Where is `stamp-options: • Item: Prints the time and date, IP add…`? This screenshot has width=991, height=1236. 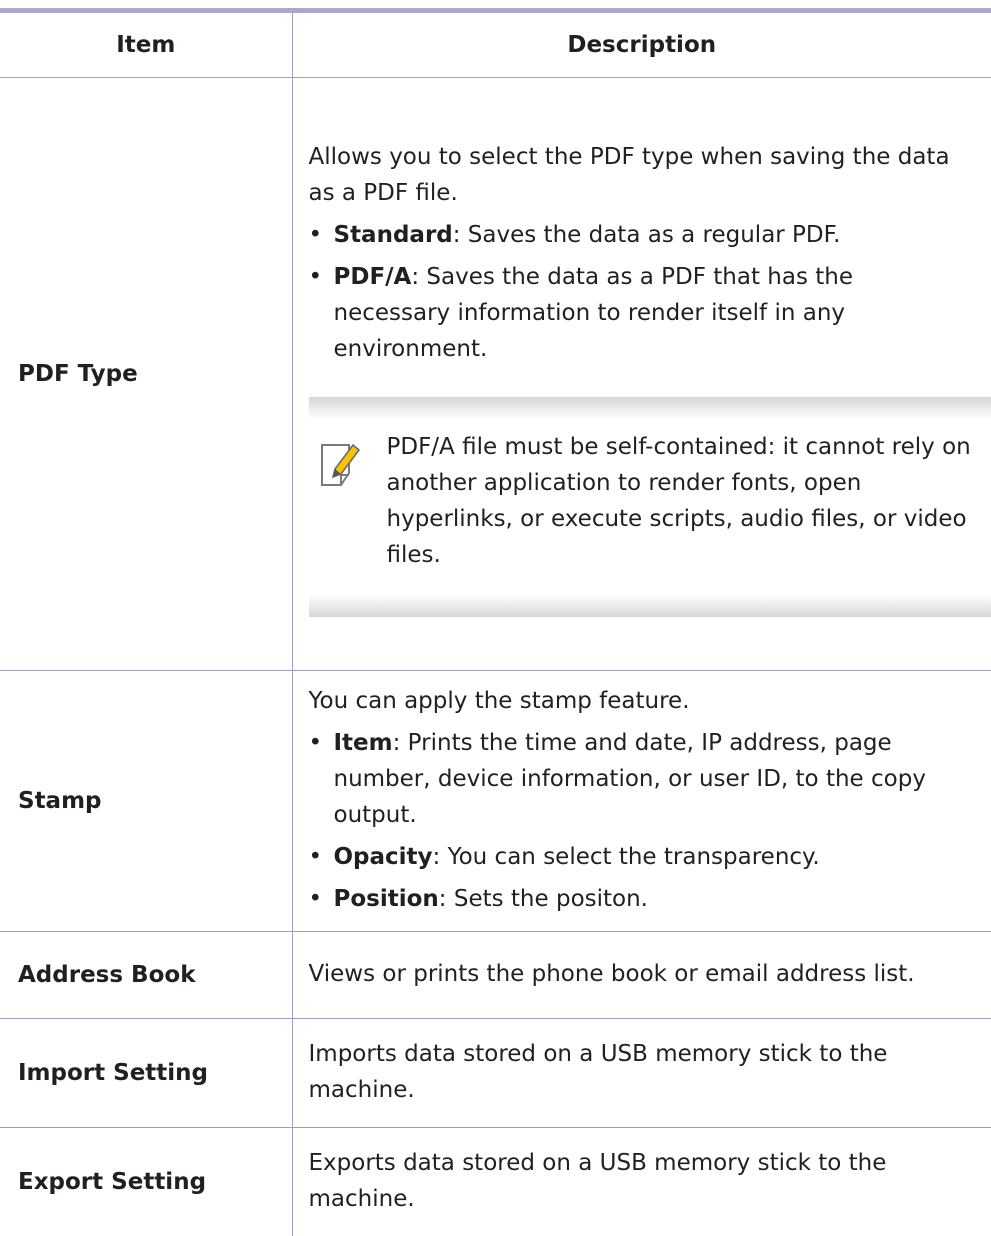
stamp-options: • Item: Prints the time and date, IP add… is located at coordinates (642, 821).